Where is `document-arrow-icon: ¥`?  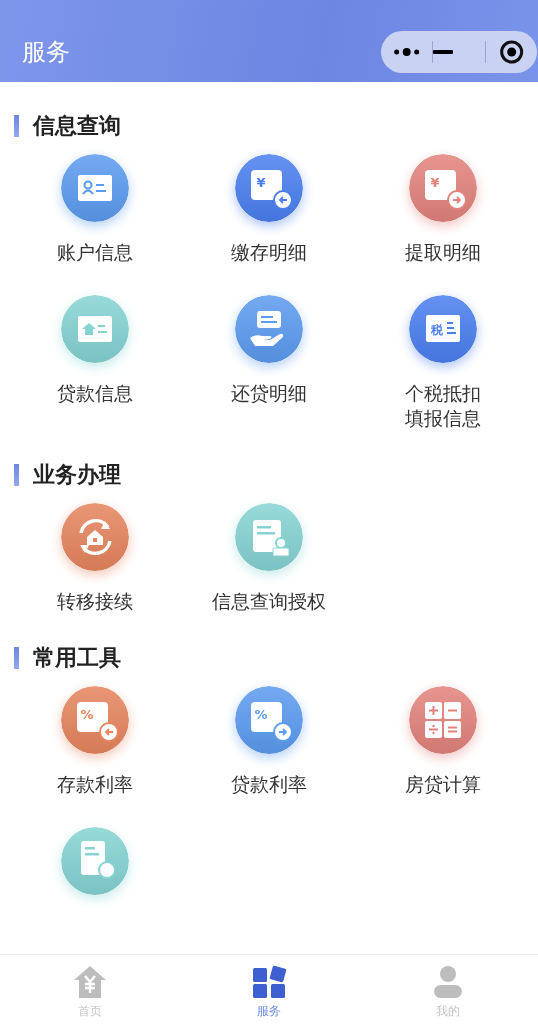 document-arrow-icon: ¥ is located at coordinates (269, 188).